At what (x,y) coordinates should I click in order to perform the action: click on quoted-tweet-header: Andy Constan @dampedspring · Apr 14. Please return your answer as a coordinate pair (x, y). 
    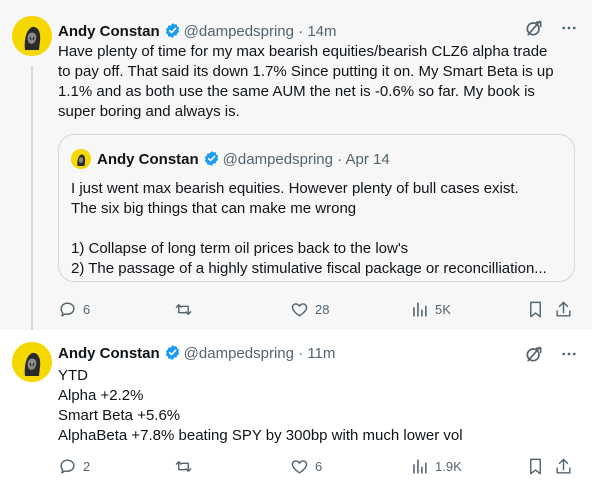
    Looking at the image, I should click on (230, 161).